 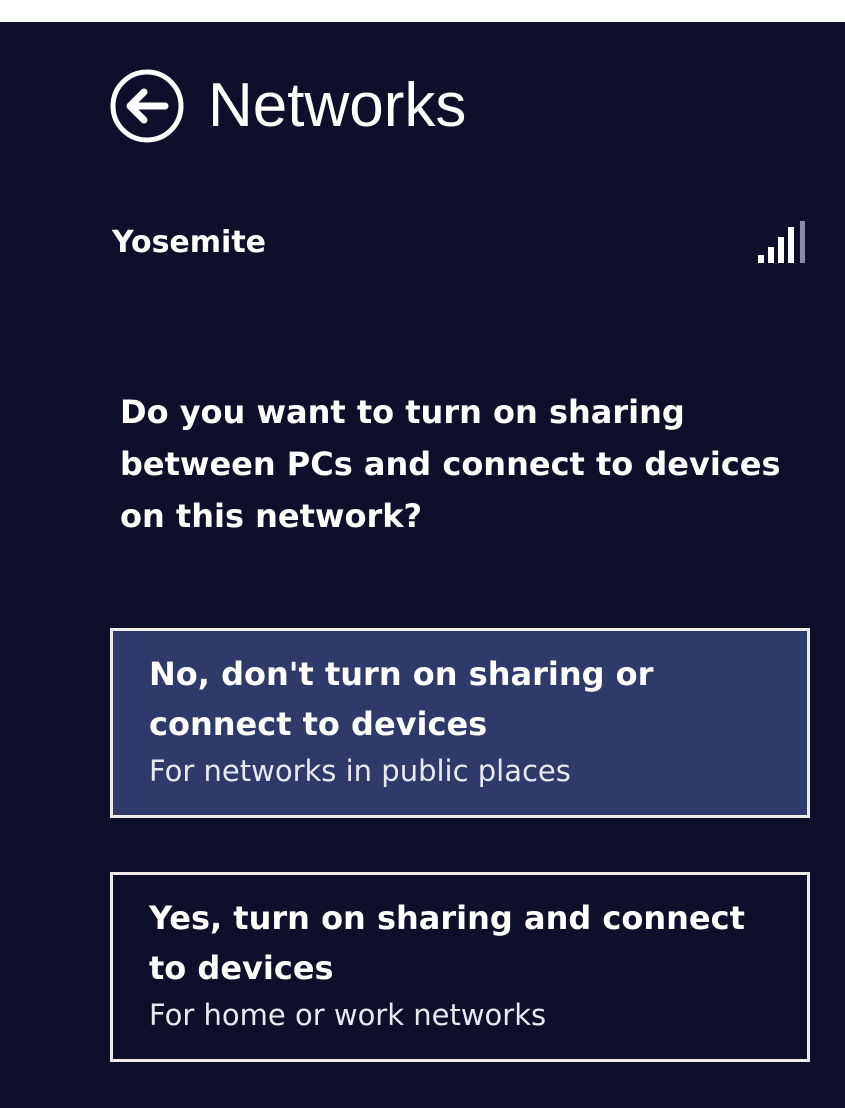 What do you see at coordinates (348, 1015) in the screenshot?
I see `option-yes-sharing-subtitle: For home or work networks` at bounding box center [348, 1015].